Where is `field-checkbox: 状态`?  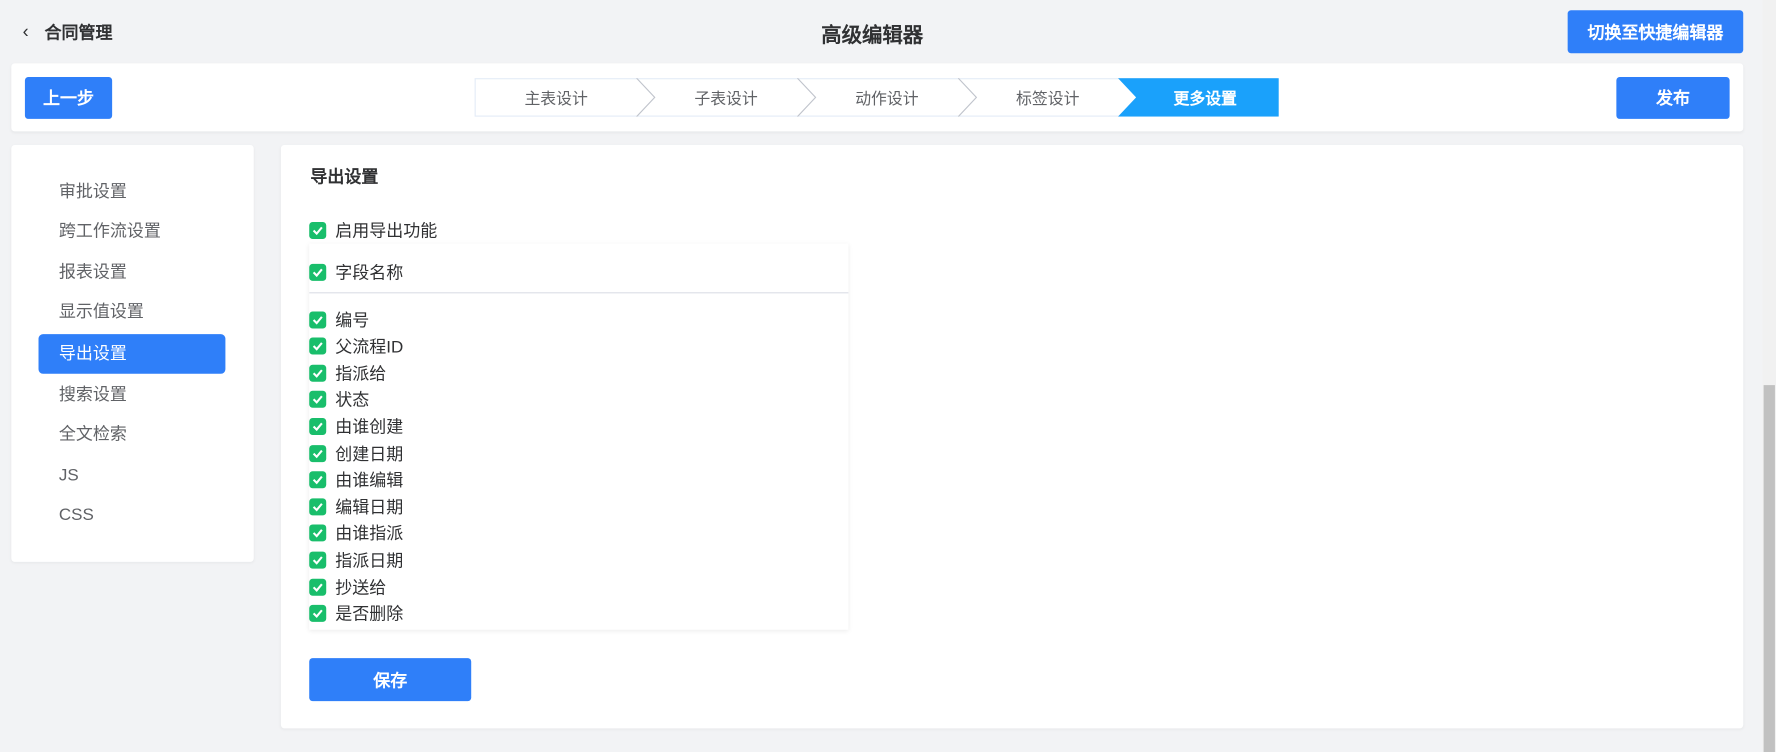
field-checkbox: 状态 is located at coordinates (339, 399).